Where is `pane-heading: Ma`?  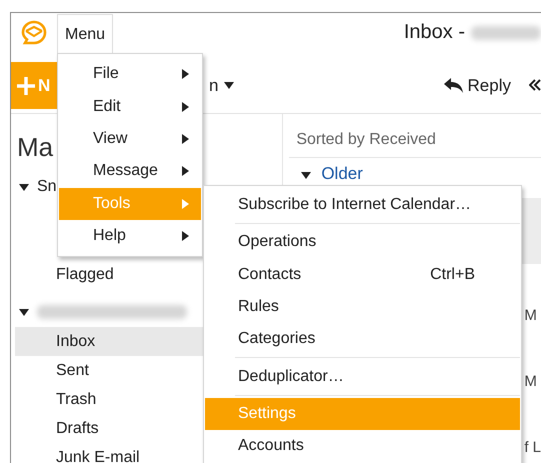
pane-heading: Ma is located at coordinates (35, 148).